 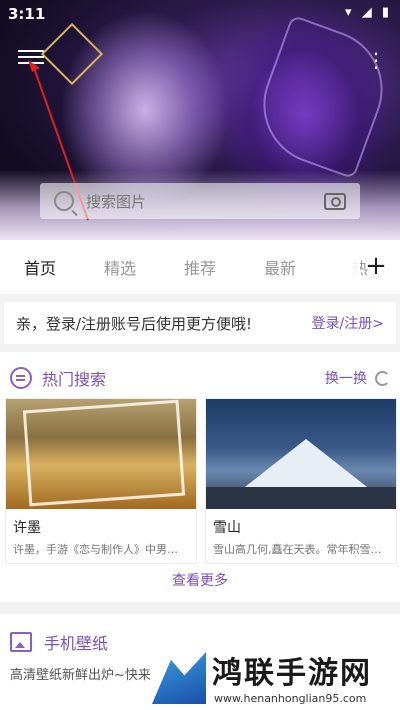 What do you see at coordinates (301, 454) in the screenshot?
I see `card-image-snow-mountain` at bounding box center [301, 454].